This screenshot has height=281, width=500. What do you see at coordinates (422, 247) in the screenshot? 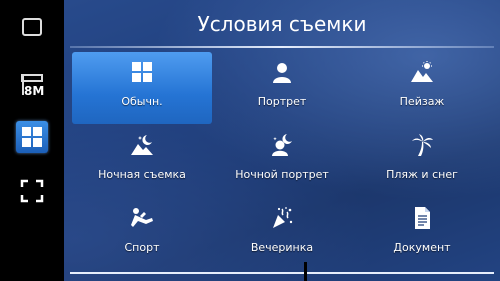
I see `scene-label: Документ` at bounding box center [422, 247].